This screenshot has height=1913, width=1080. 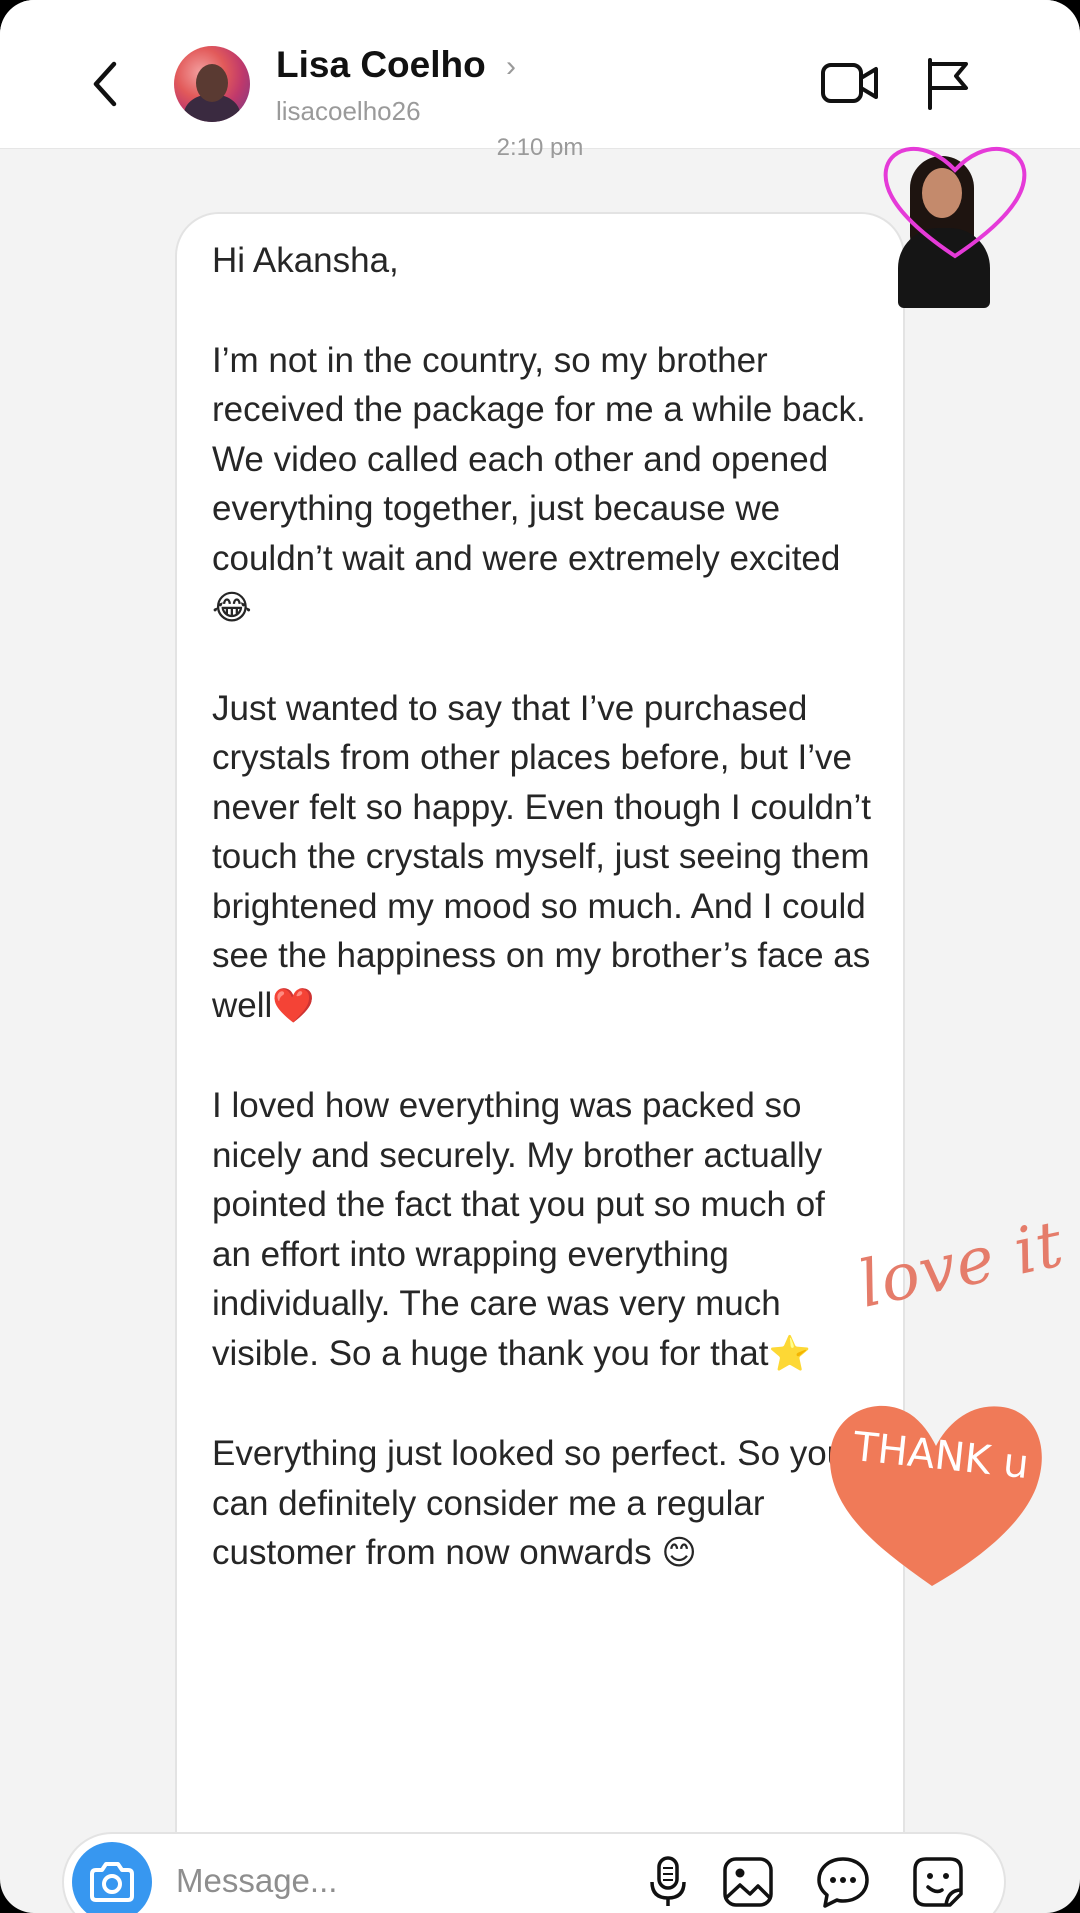 What do you see at coordinates (305, 260) in the screenshot?
I see `message-greeting: Hi Akansha,` at bounding box center [305, 260].